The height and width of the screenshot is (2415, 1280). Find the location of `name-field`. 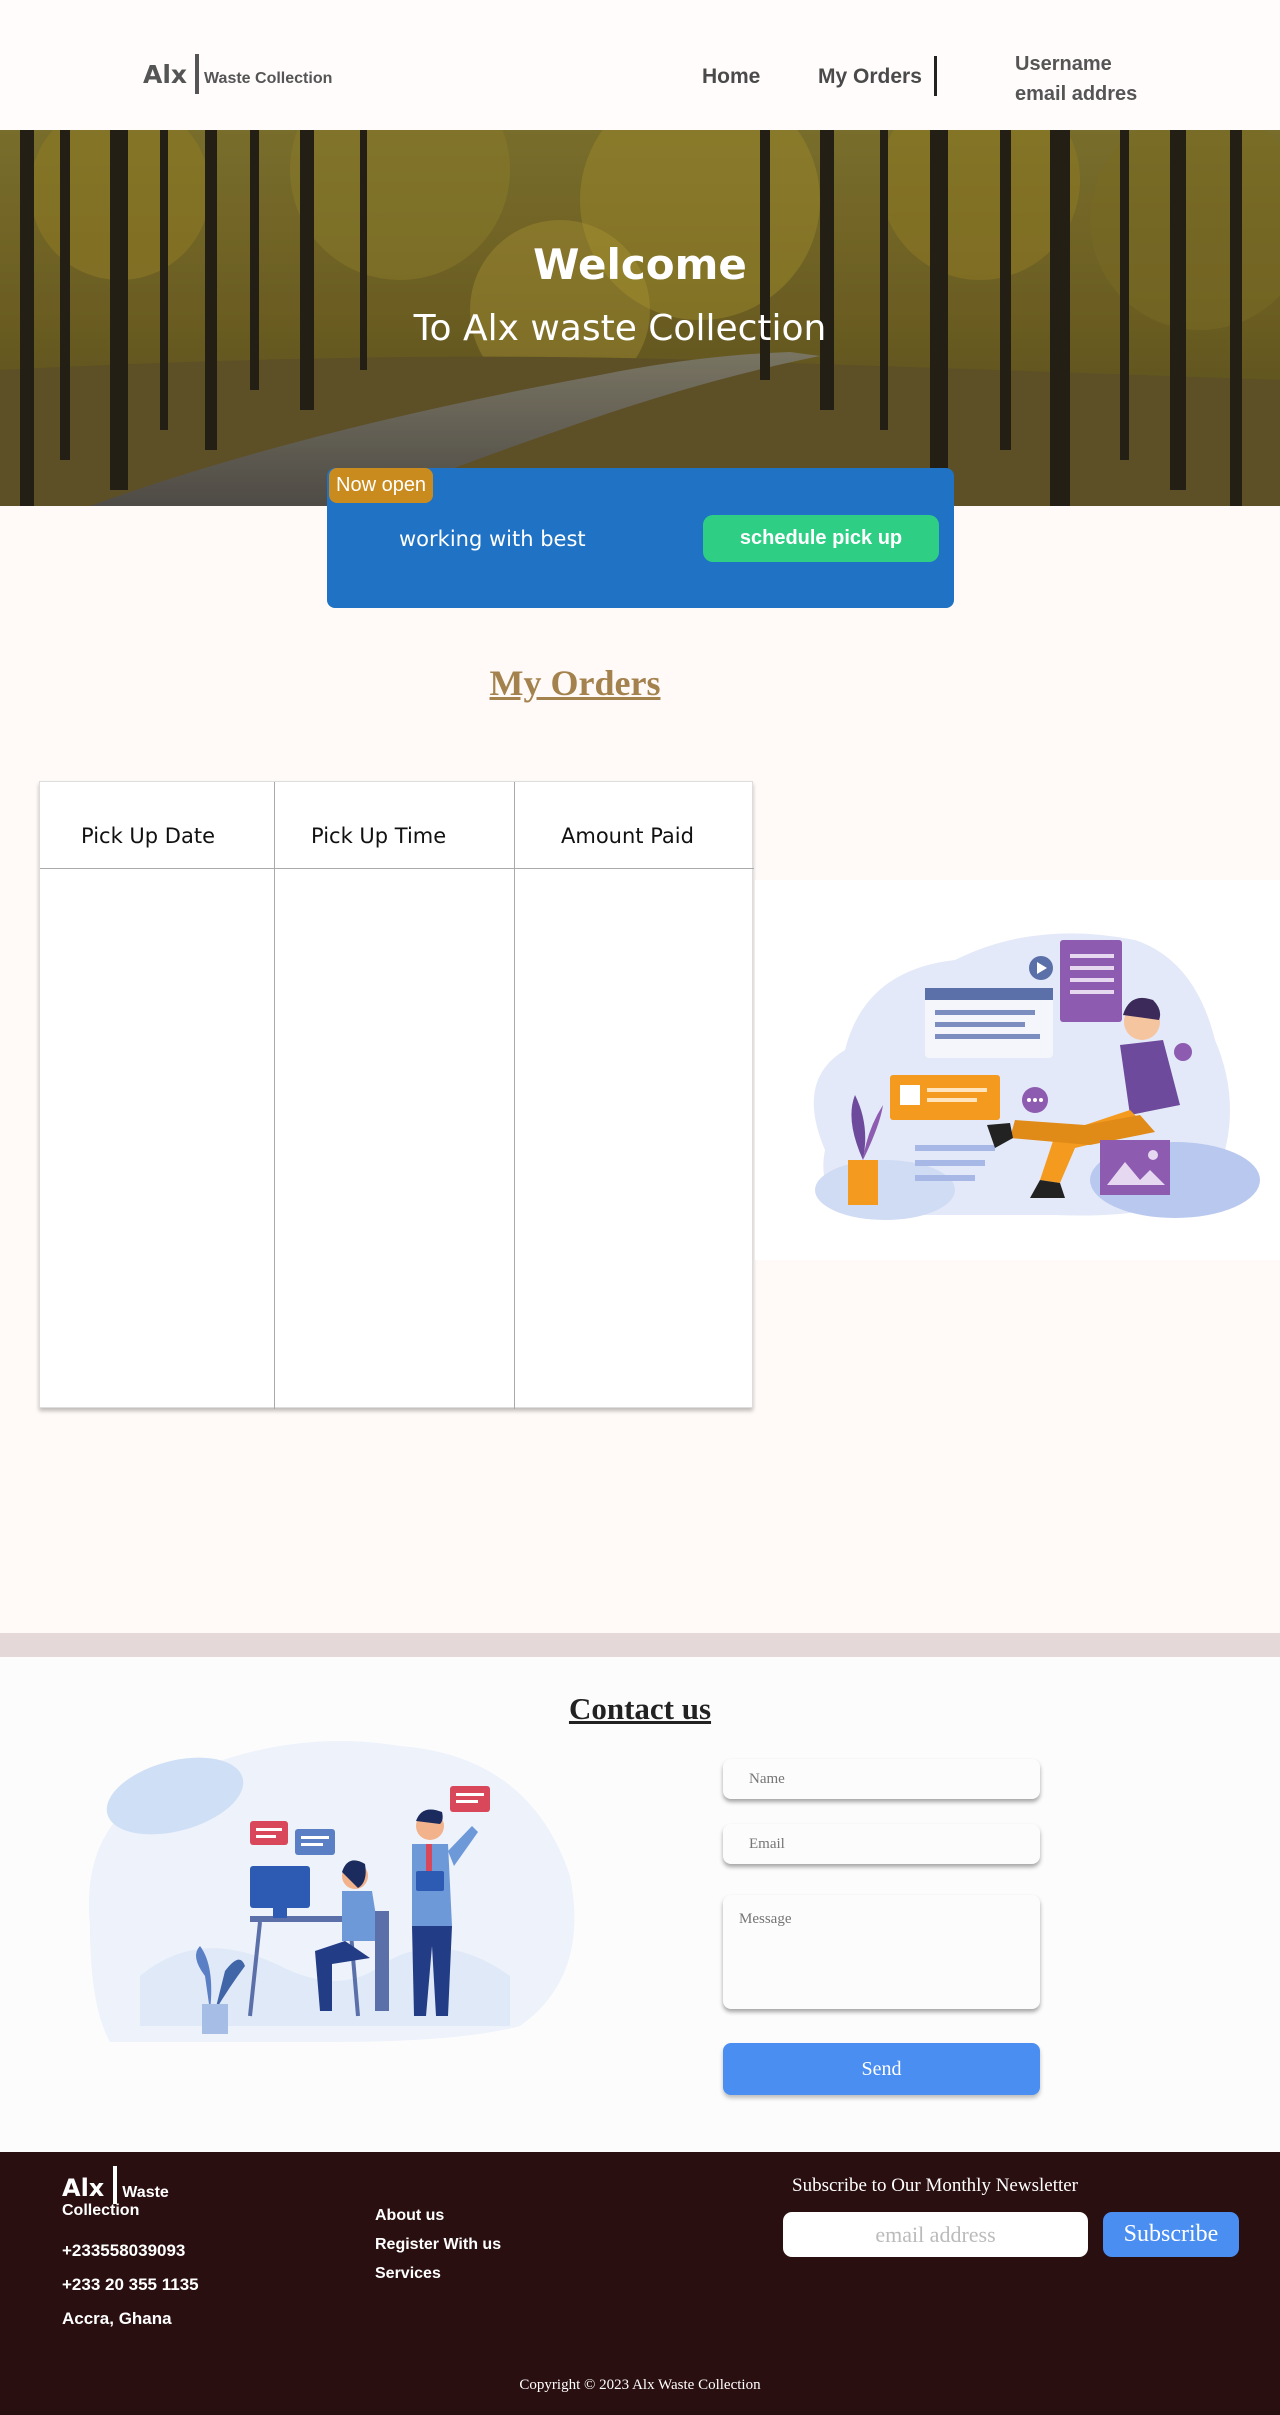

name-field is located at coordinates (881, 1779).